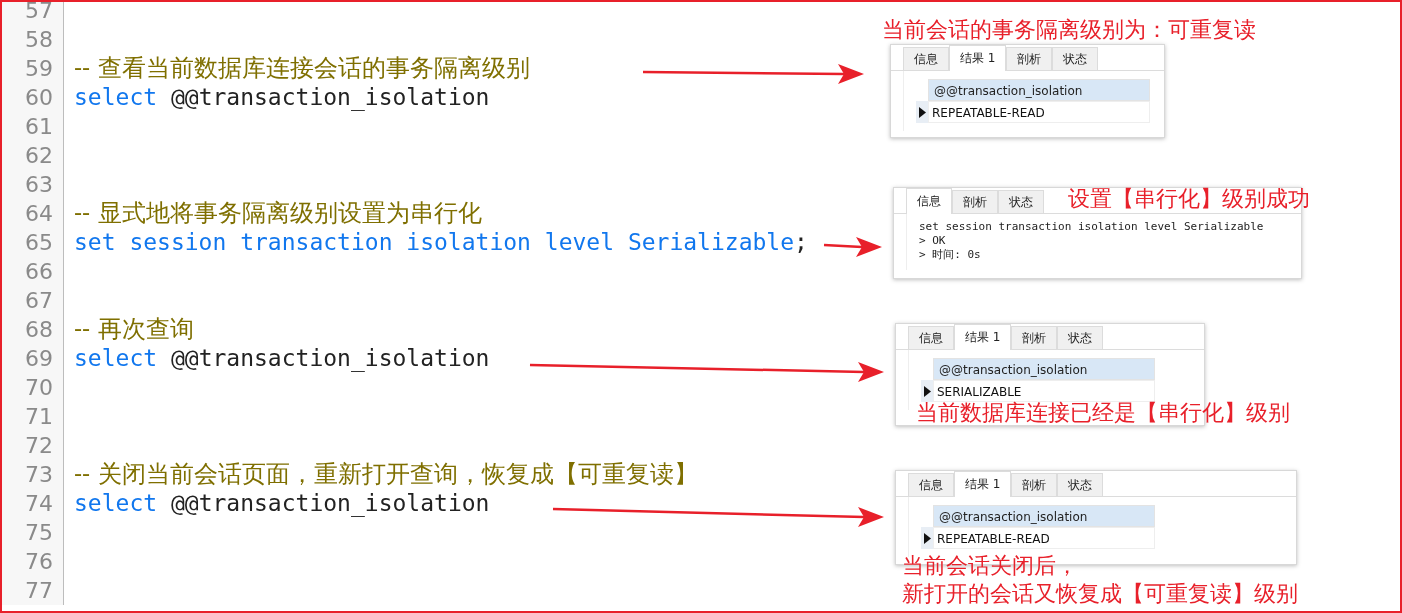 The height and width of the screenshot is (613, 1402). Describe the element at coordinates (33, 300) in the screenshot. I see `line-number: 67` at that location.